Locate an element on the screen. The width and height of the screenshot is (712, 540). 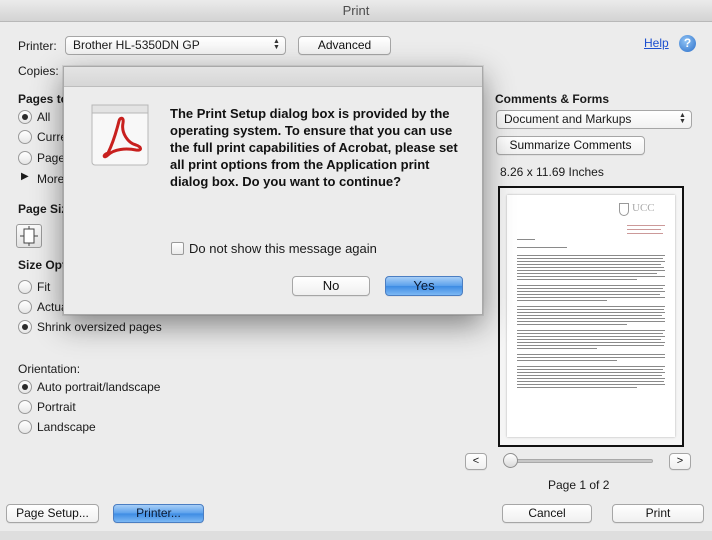
yes-button: Yes is located at coordinates (424, 286).